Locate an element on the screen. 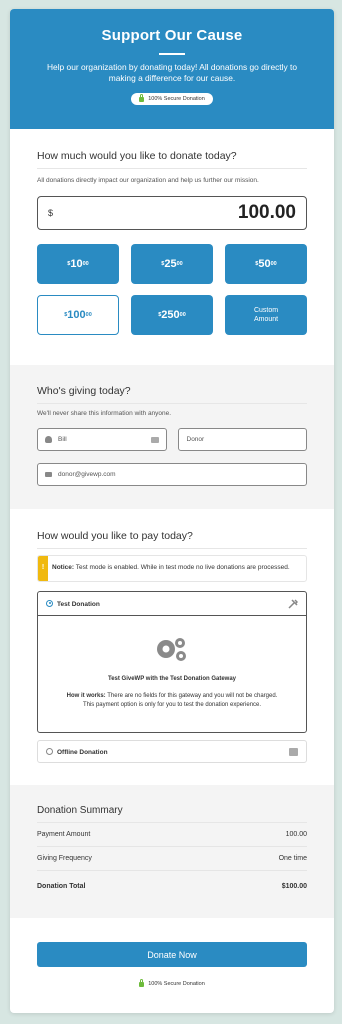 Image resolution: width=342 pixels, height=1024 pixels. first-name-field: Bill is located at coordinates (102, 439).